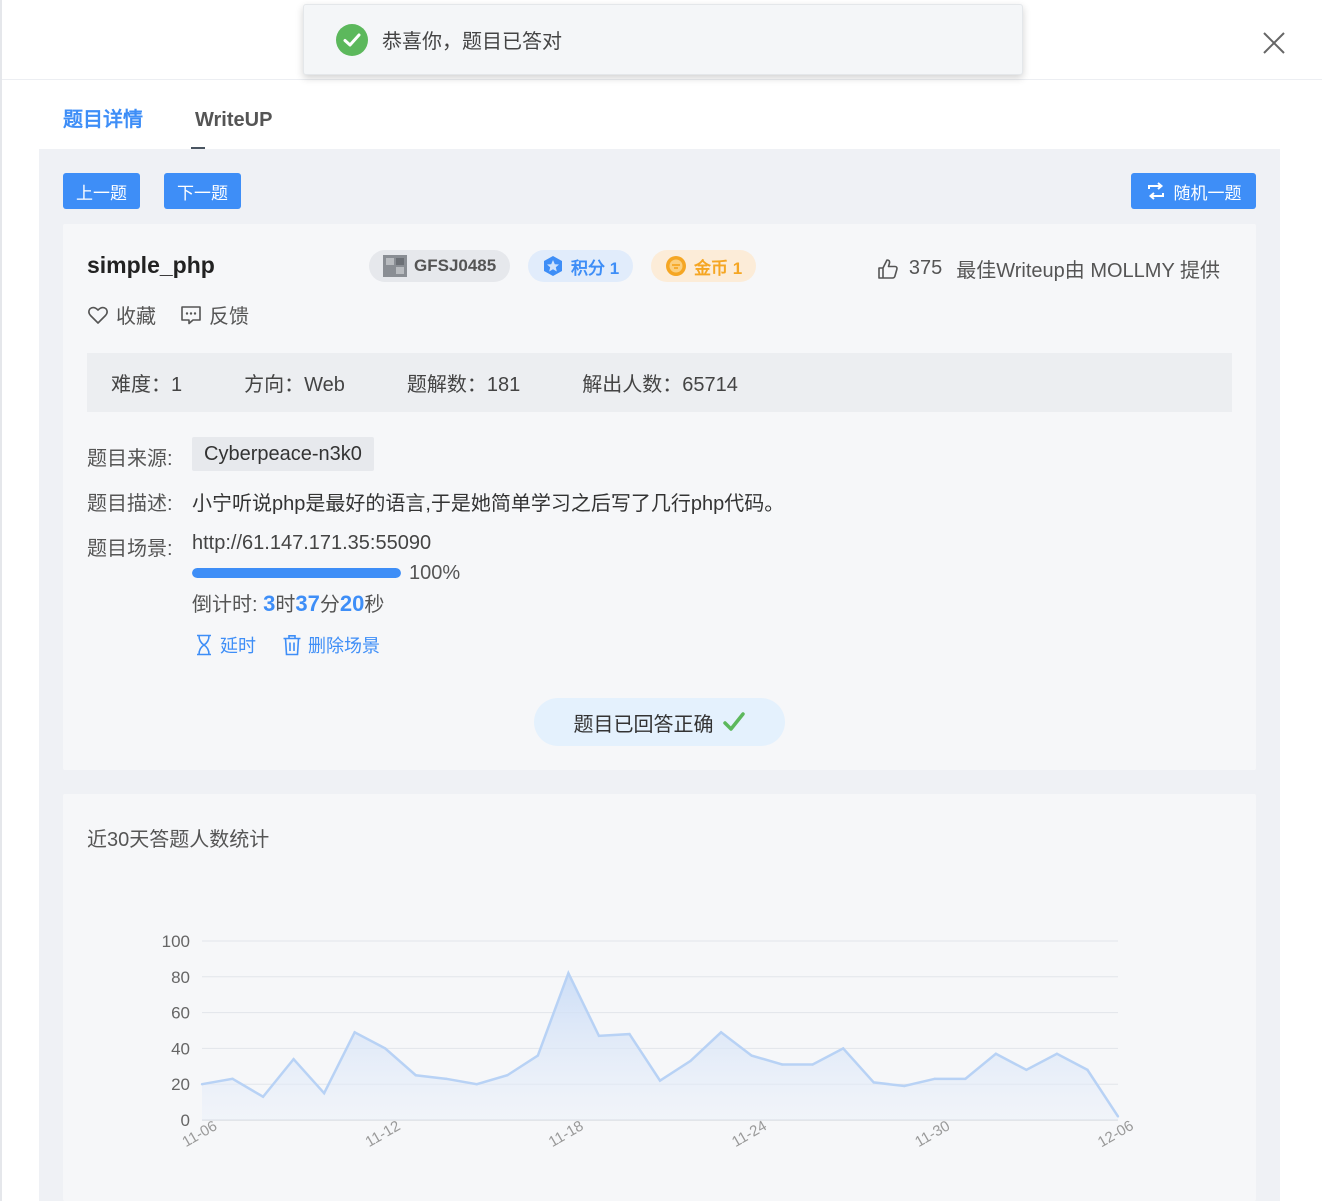 Image resolution: width=1322 pixels, height=1201 pixels. What do you see at coordinates (204, 645) in the screenshot?
I see `hourglass-icon` at bounding box center [204, 645].